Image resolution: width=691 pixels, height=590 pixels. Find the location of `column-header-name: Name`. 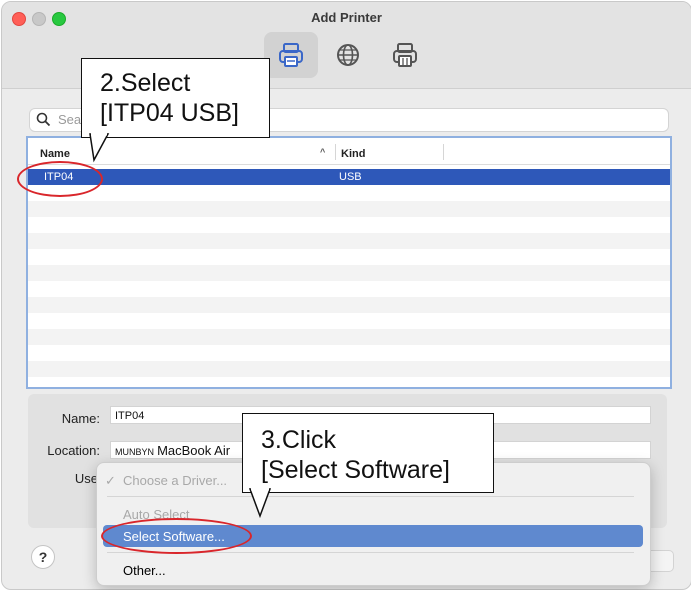

column-header-name: Name is located at coordinates (55, 154).